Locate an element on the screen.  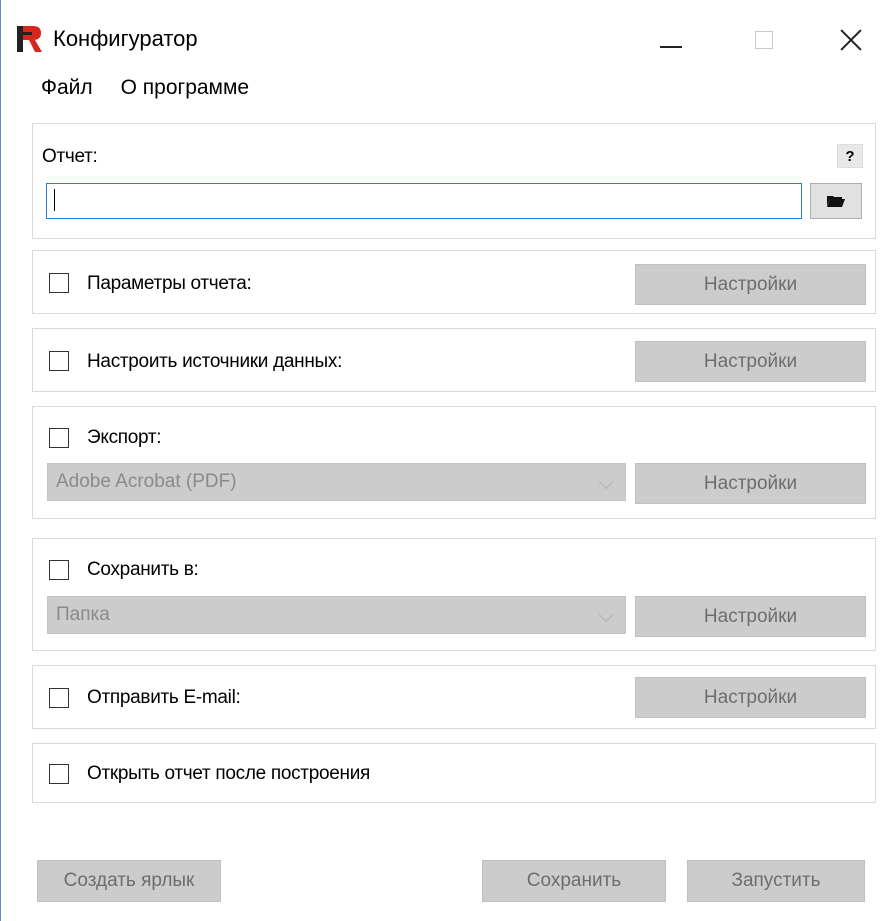
minimize-icon is located at coordinates (671, 47).